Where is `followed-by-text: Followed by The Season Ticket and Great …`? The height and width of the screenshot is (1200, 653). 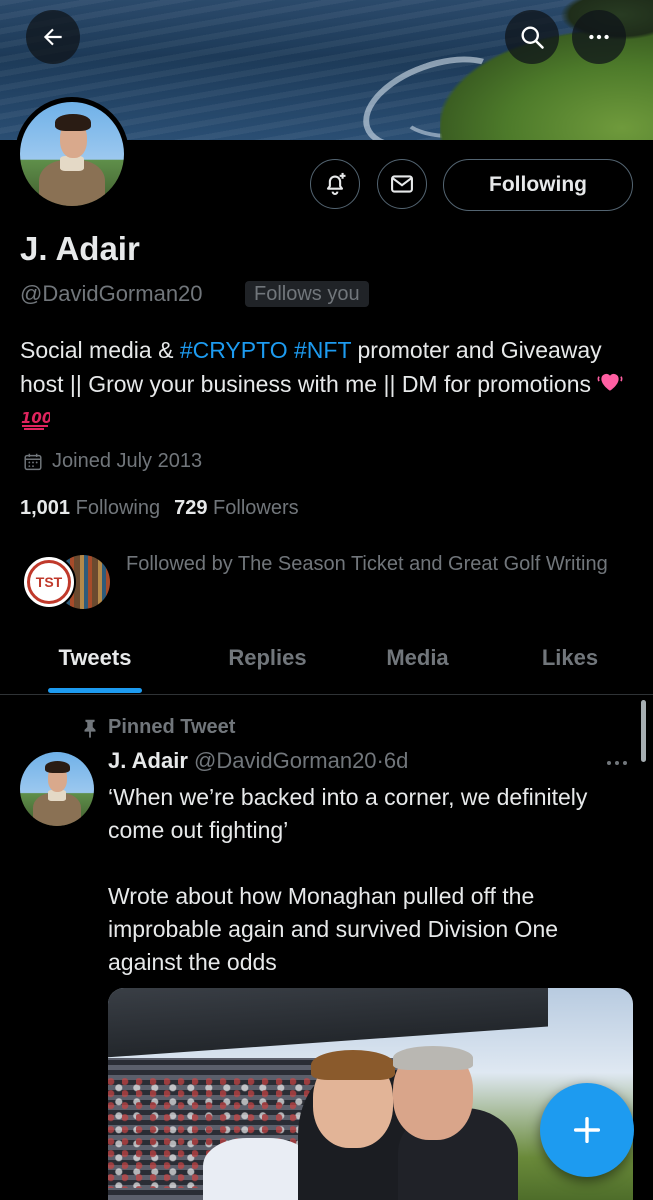
followed-by-text: Followed by The Season Ticket and Great … is located at coordinates (376, 564).